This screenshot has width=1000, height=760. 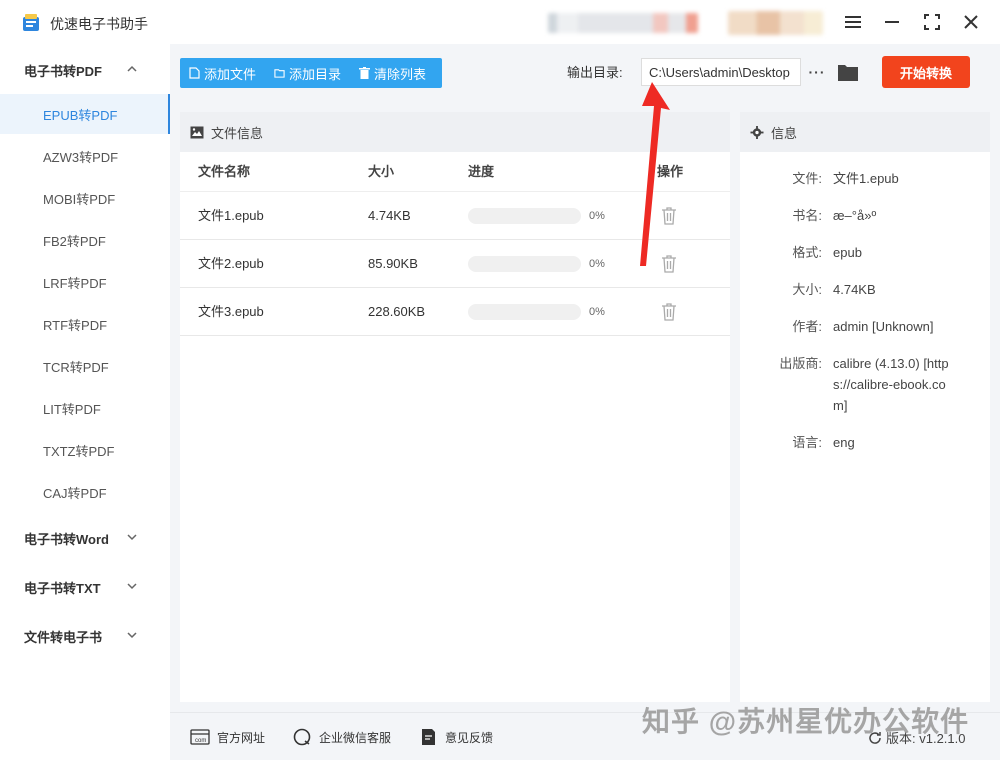 What do you see at coordinates (848, 72) in the screenshot?
I see `folder-icon` at bounding box center [848, 72].